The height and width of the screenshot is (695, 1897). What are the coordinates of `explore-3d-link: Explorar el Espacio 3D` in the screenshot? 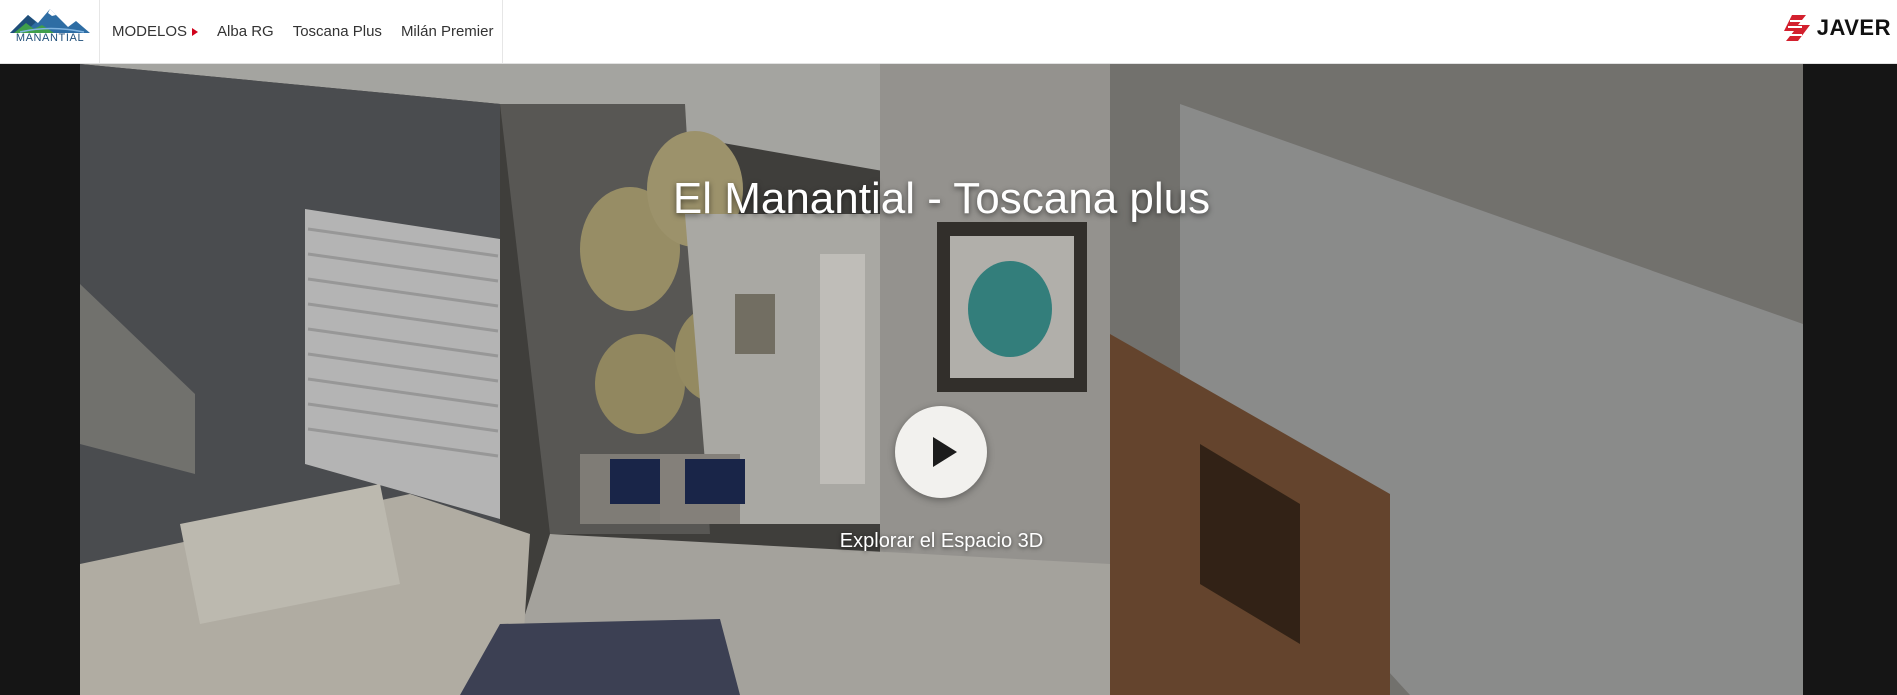 It's located at (941, 541).